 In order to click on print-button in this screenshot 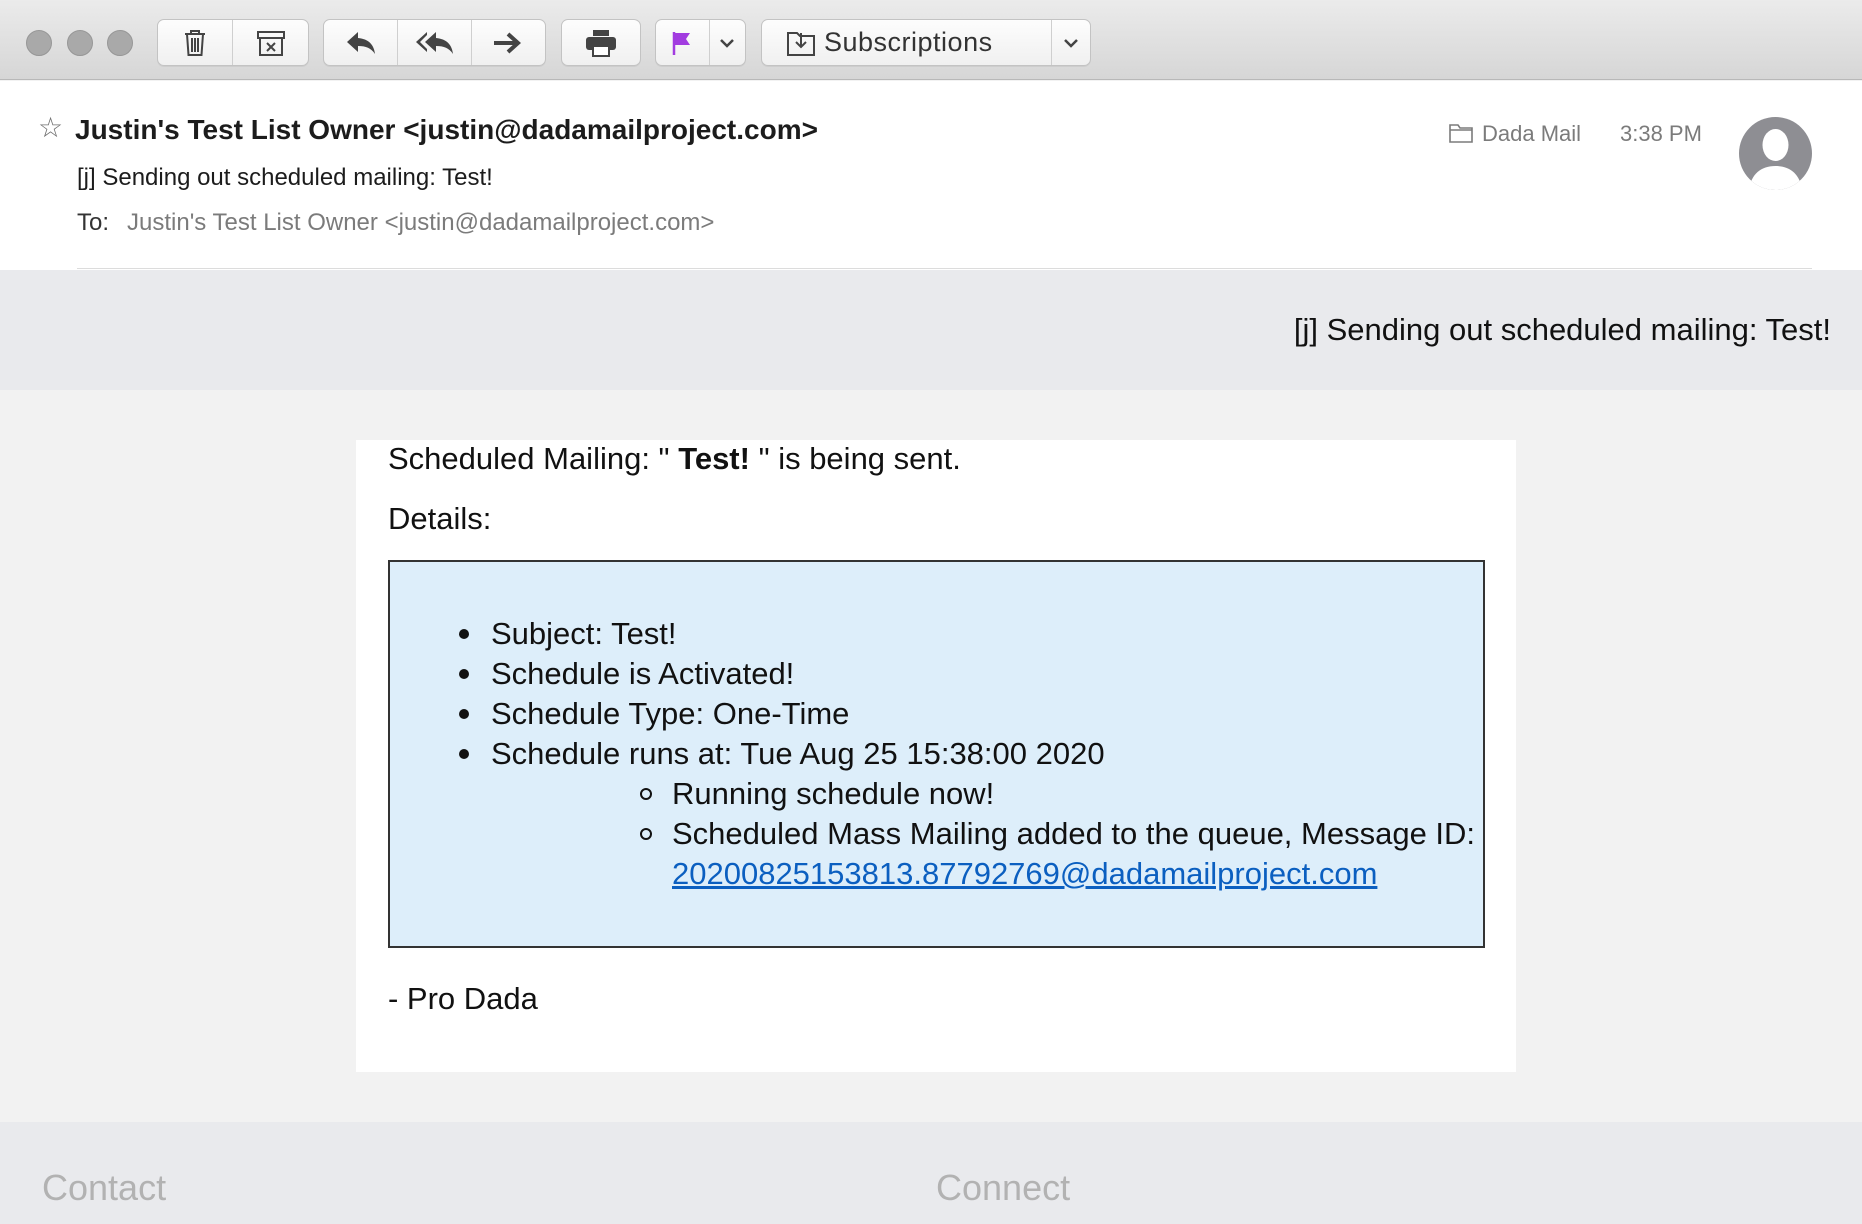, I will do `click(601, 42)`.